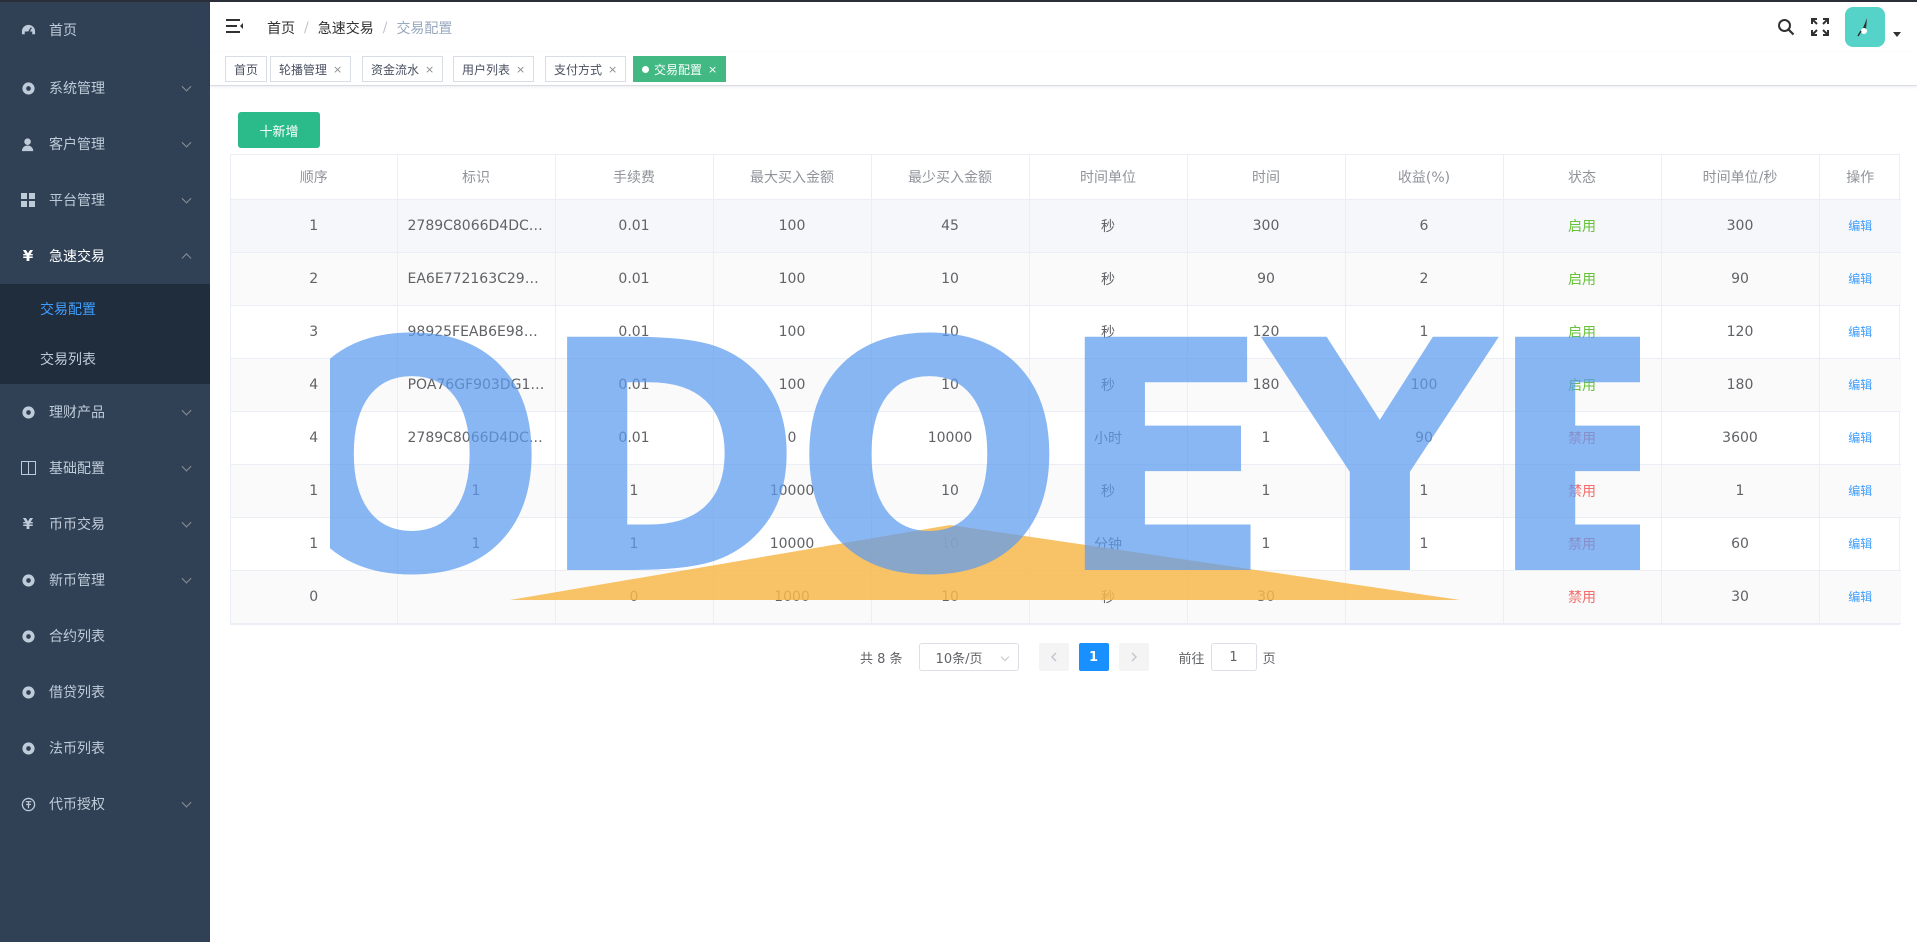  Describe the element at coordinates (1266, 597) in the screenshot. I see `table-cell: 30` at that location.